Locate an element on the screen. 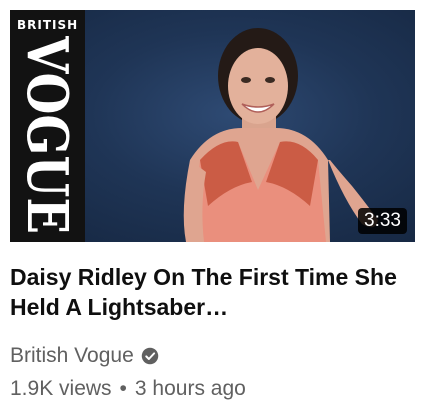  view-count: 1.9K views is located at coordinates (61, 388).